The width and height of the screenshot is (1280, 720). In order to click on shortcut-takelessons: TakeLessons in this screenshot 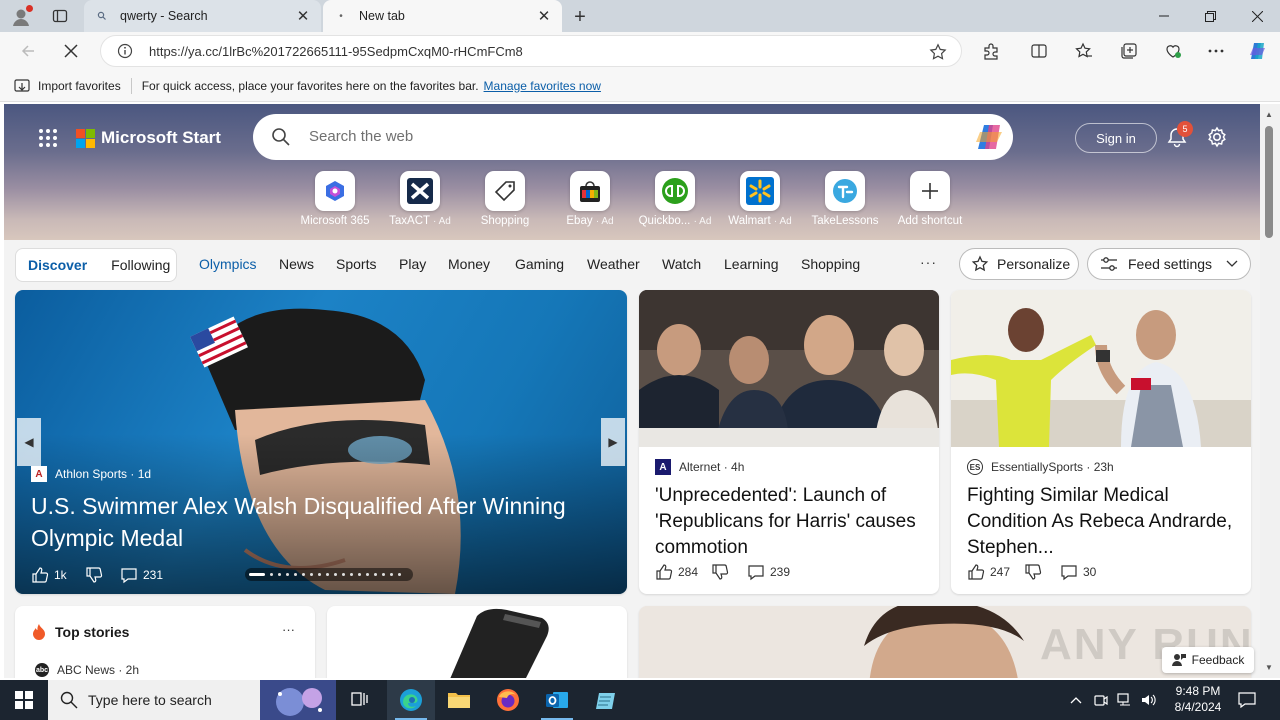, I will do `click(845, 199)`.